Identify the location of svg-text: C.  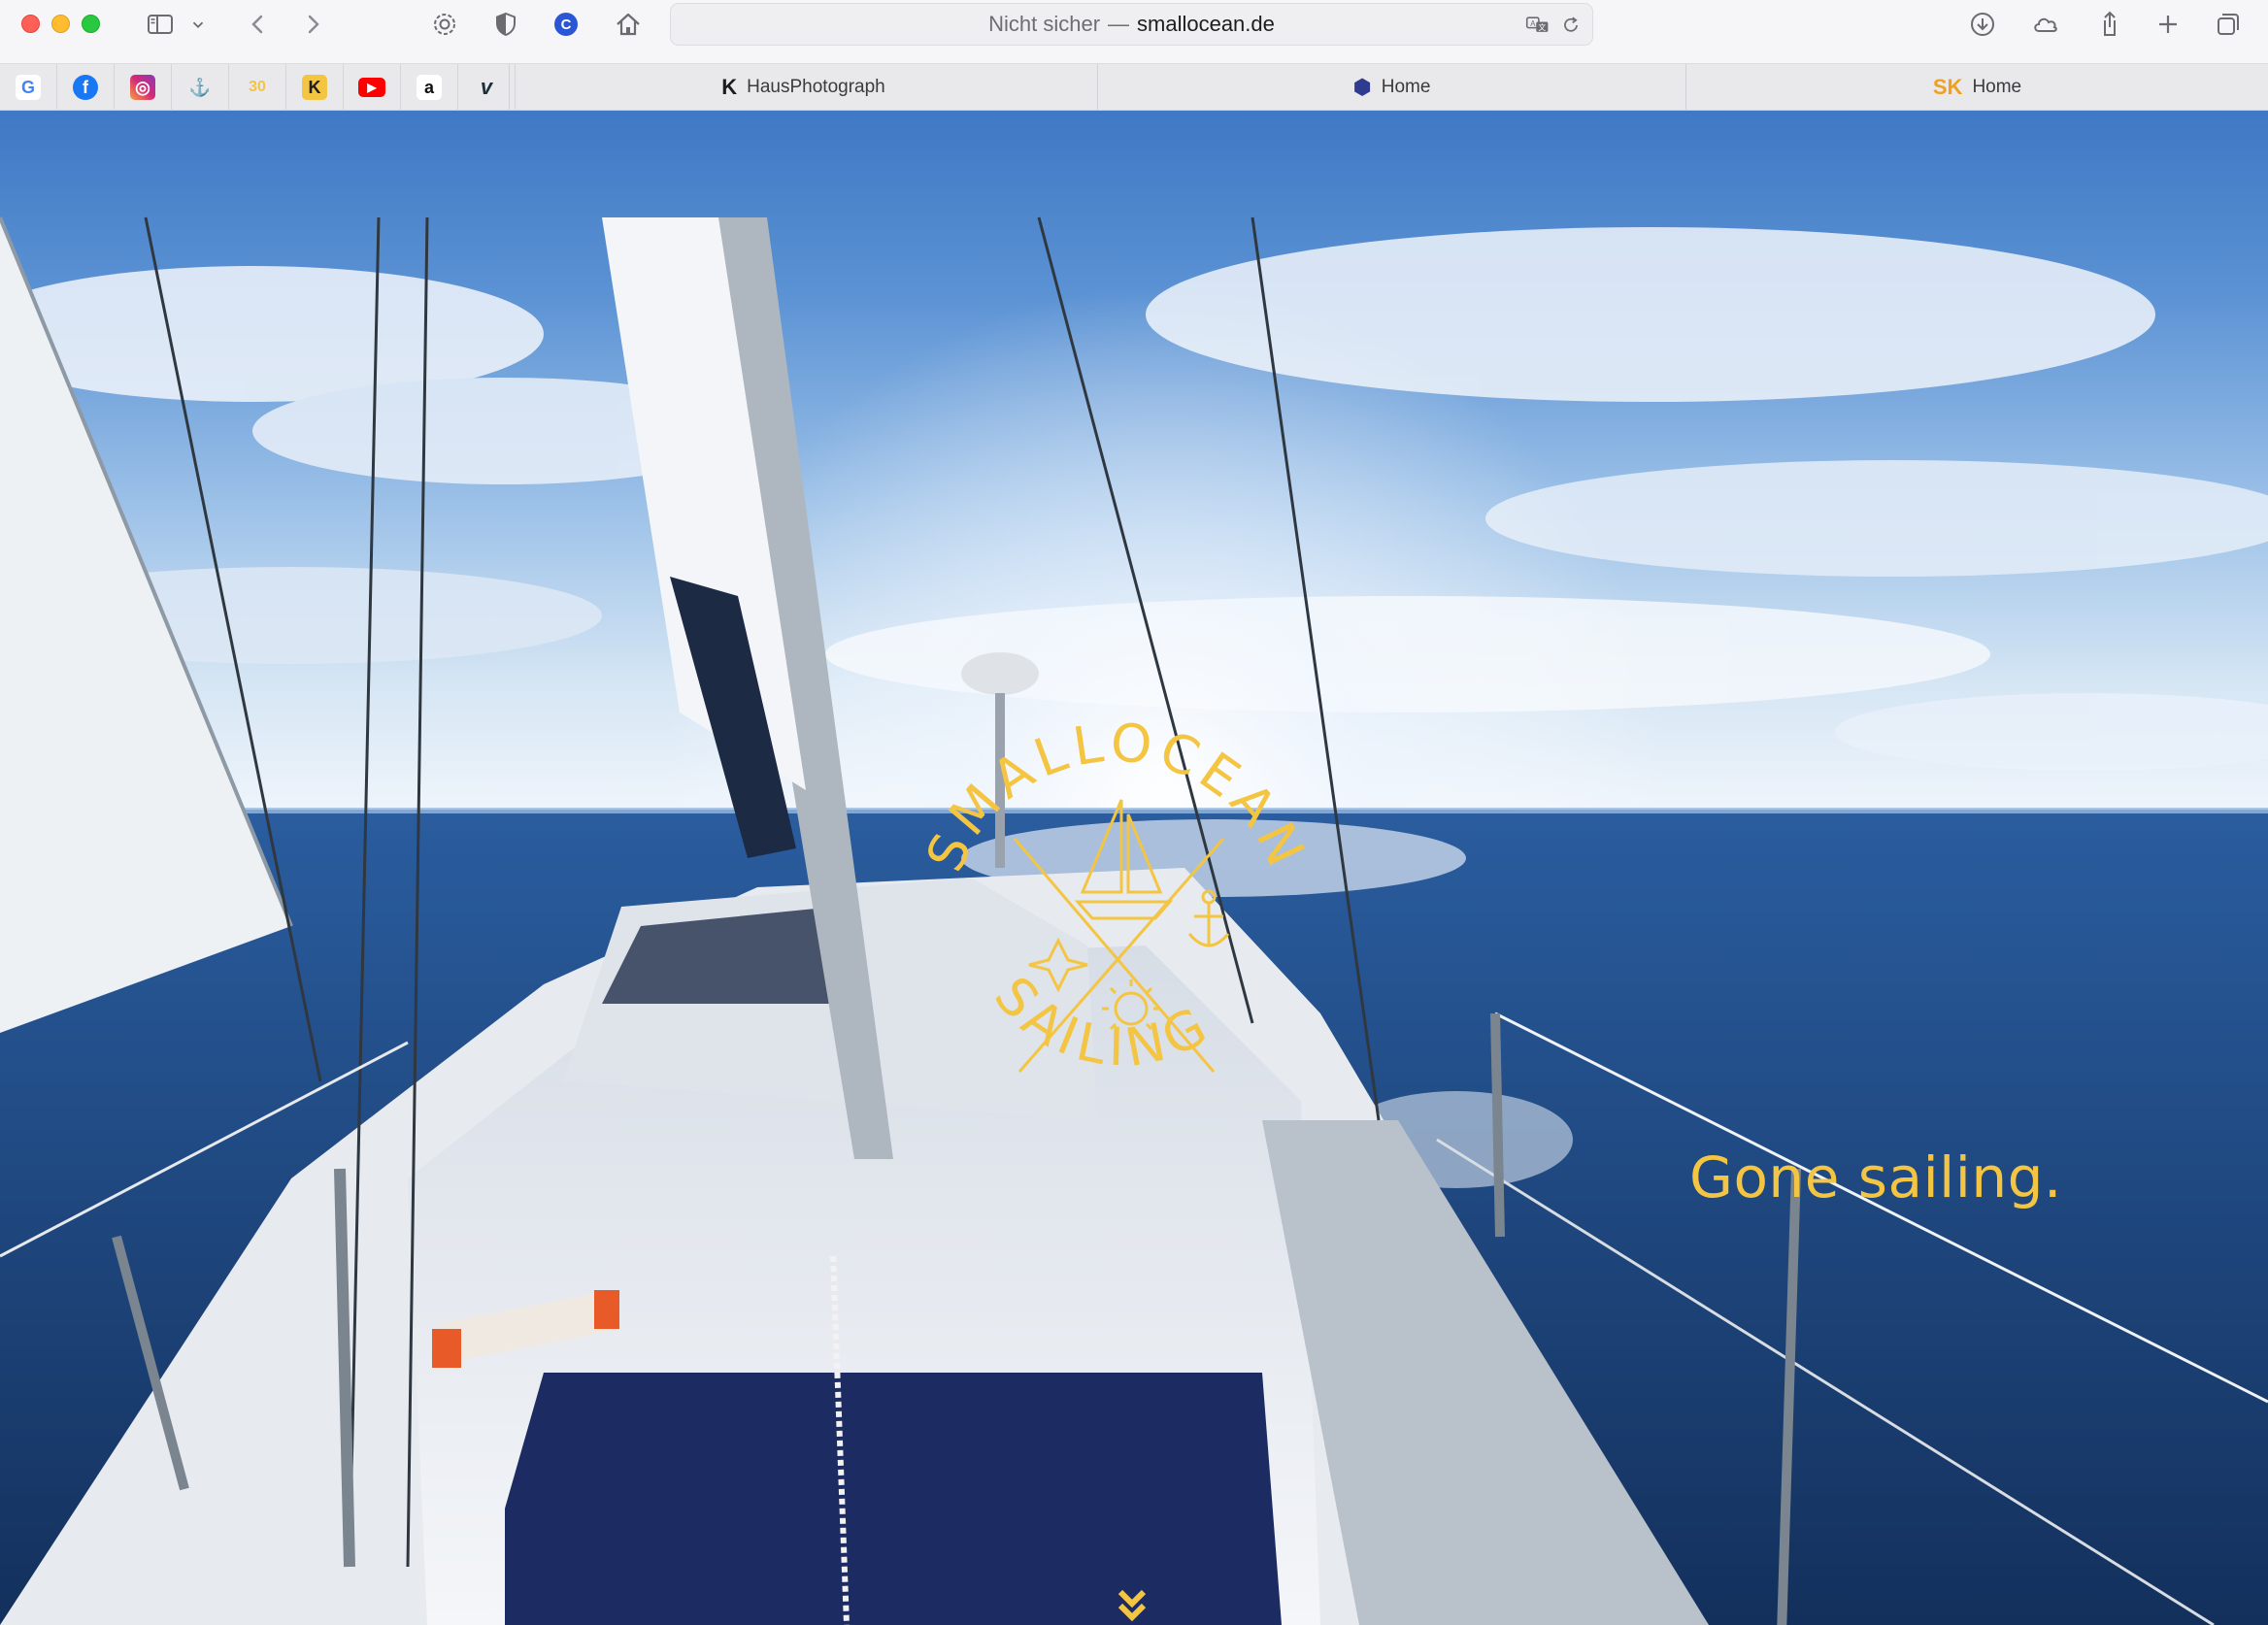
(566, 25).